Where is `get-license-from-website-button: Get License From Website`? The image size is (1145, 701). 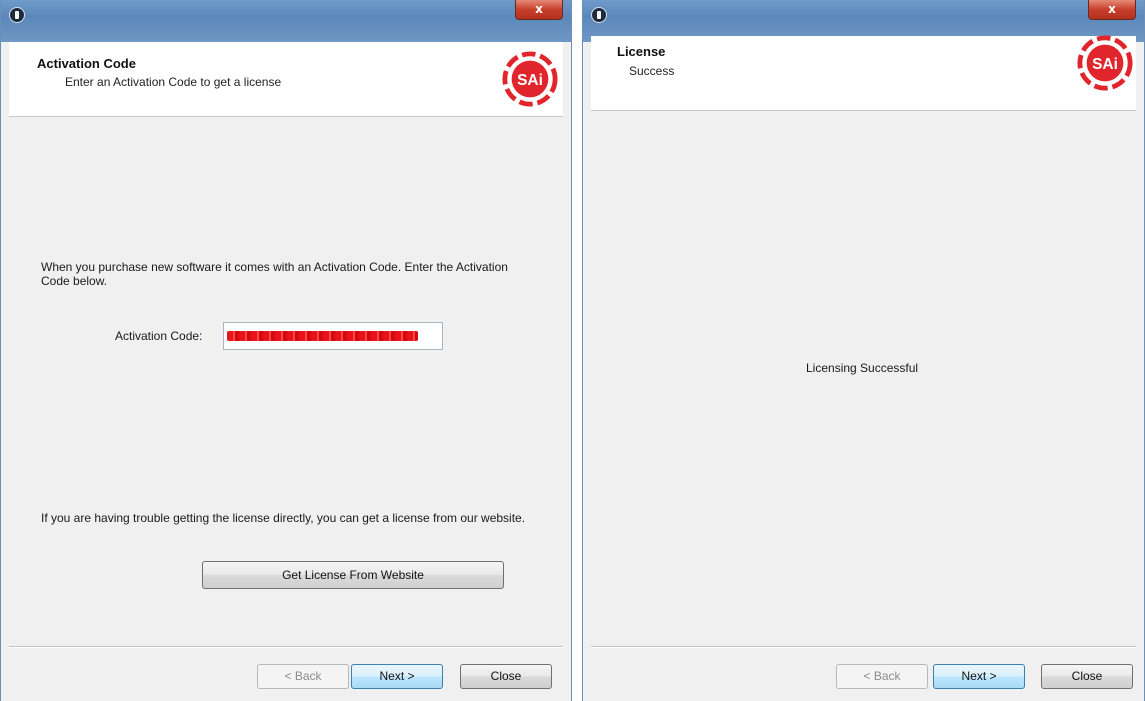 get-license-from-website-button: Get License From Website is located at coordinates (353, 575).